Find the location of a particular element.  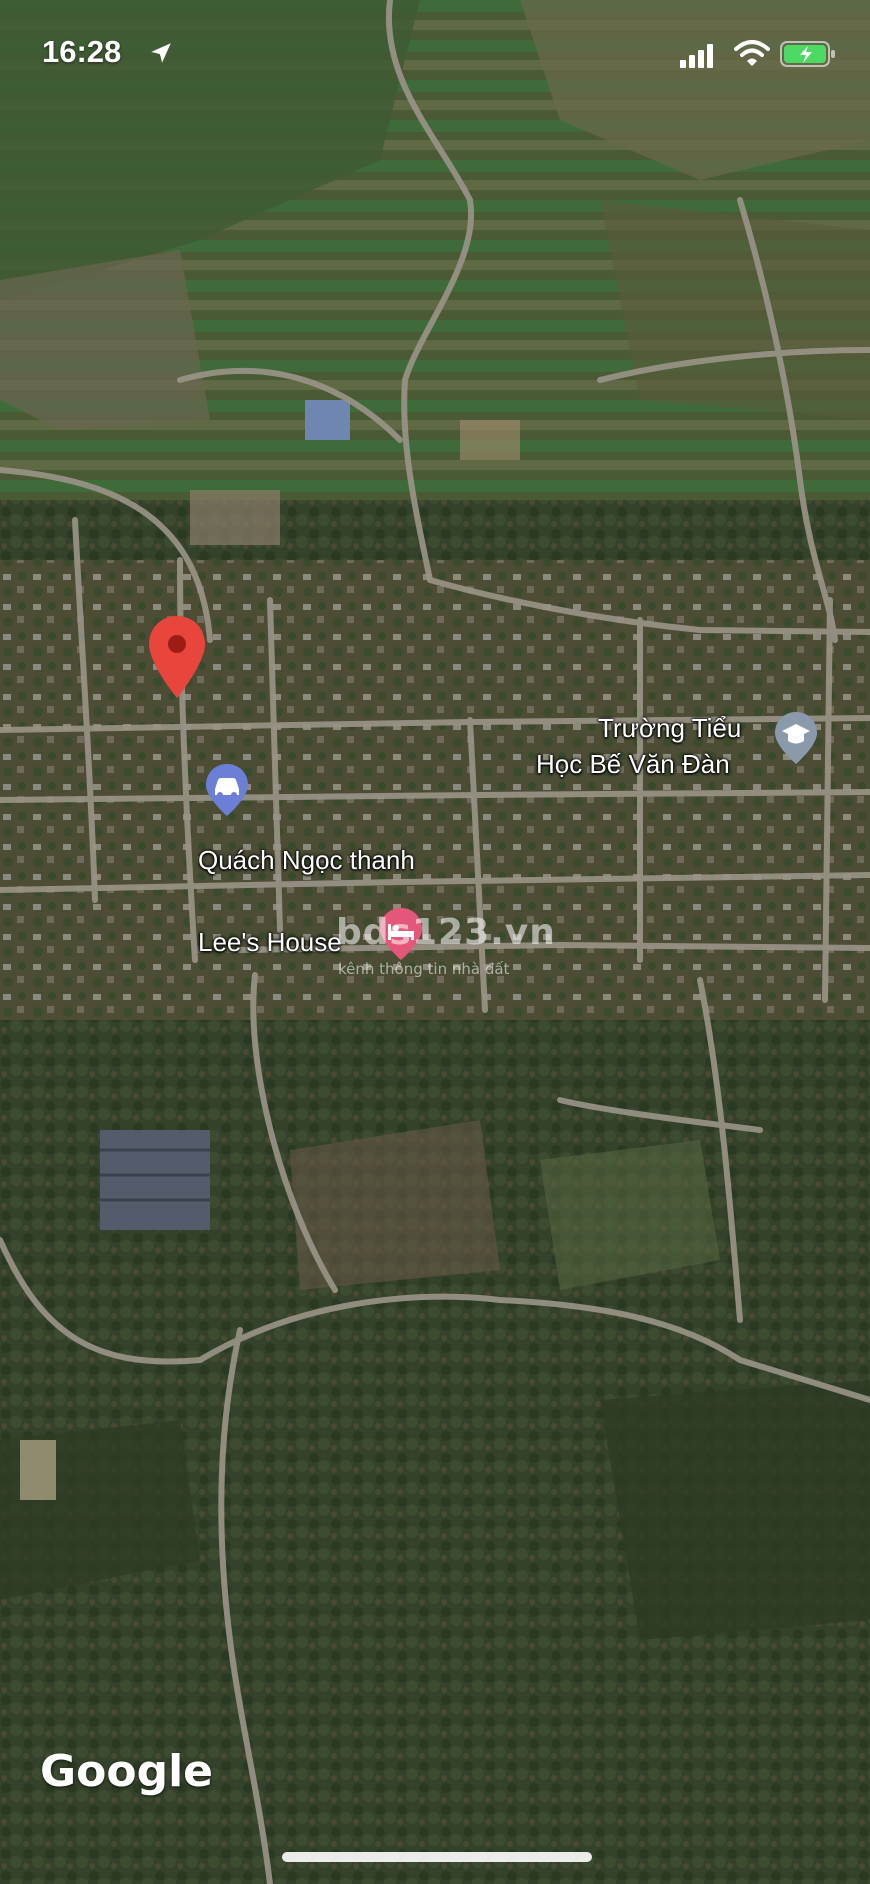

wifi-icon is located at coordinates (752, 53).